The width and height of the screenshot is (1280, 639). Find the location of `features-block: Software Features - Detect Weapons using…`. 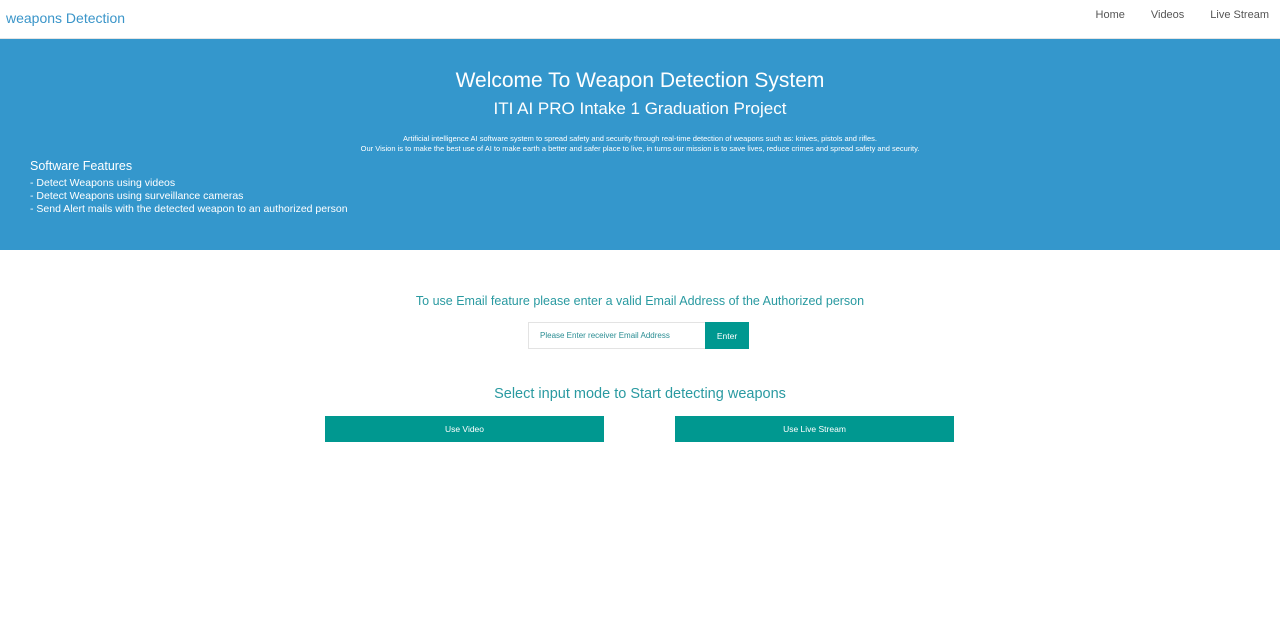

features-block: Software Features - Detect Weapons using… is located at coordinates (189, 187).